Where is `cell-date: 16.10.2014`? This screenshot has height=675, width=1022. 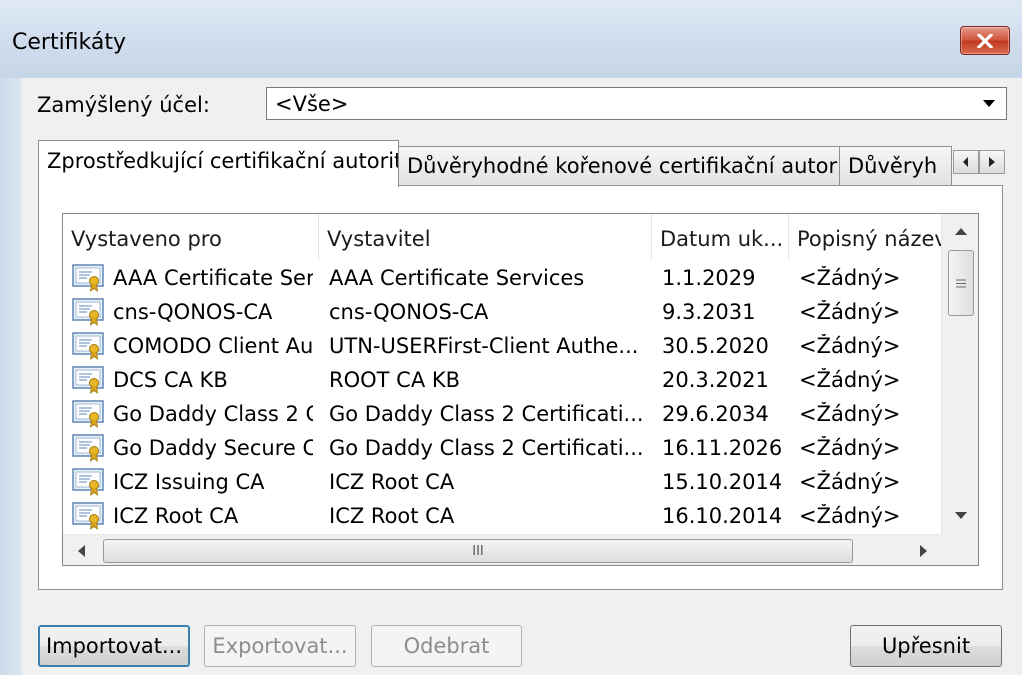 cell-date: 16.10.2014 is located at coordinates (722, 516).